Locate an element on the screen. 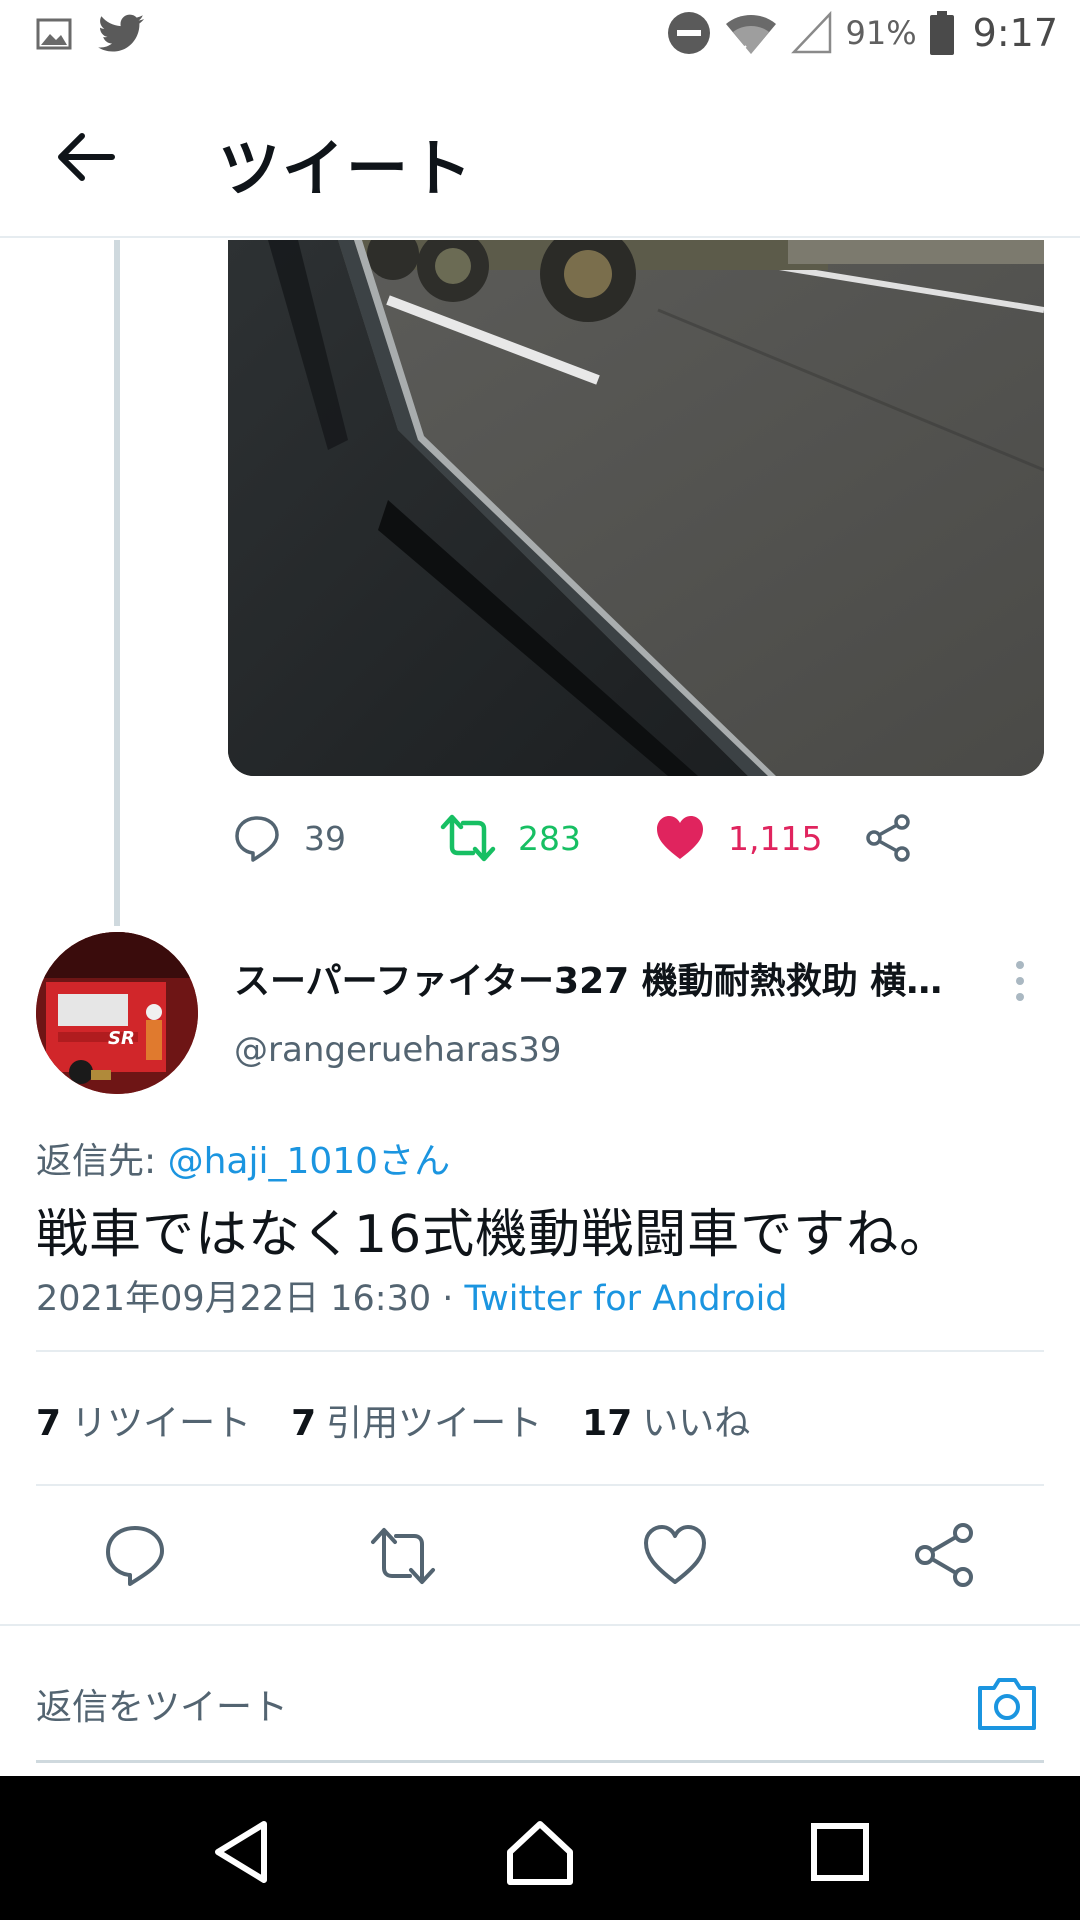 This screenshot has height=1920, width=1080. quotes-stat-label: 引用ツイート is located at coordinates (434, 1423).